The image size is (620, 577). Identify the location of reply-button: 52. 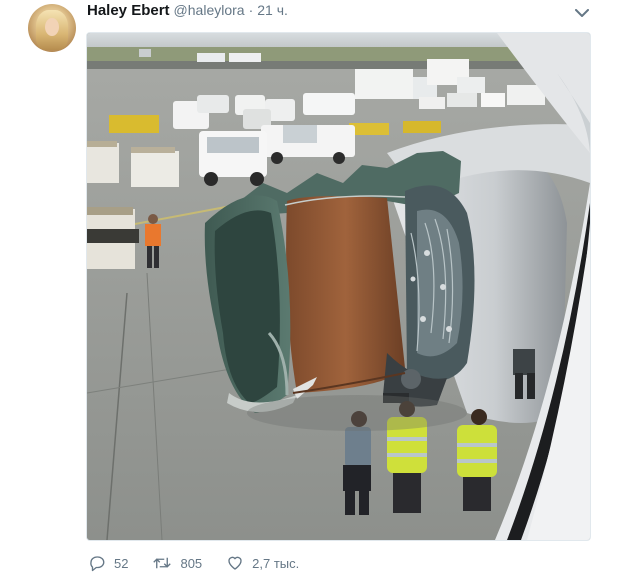
(108, 563).